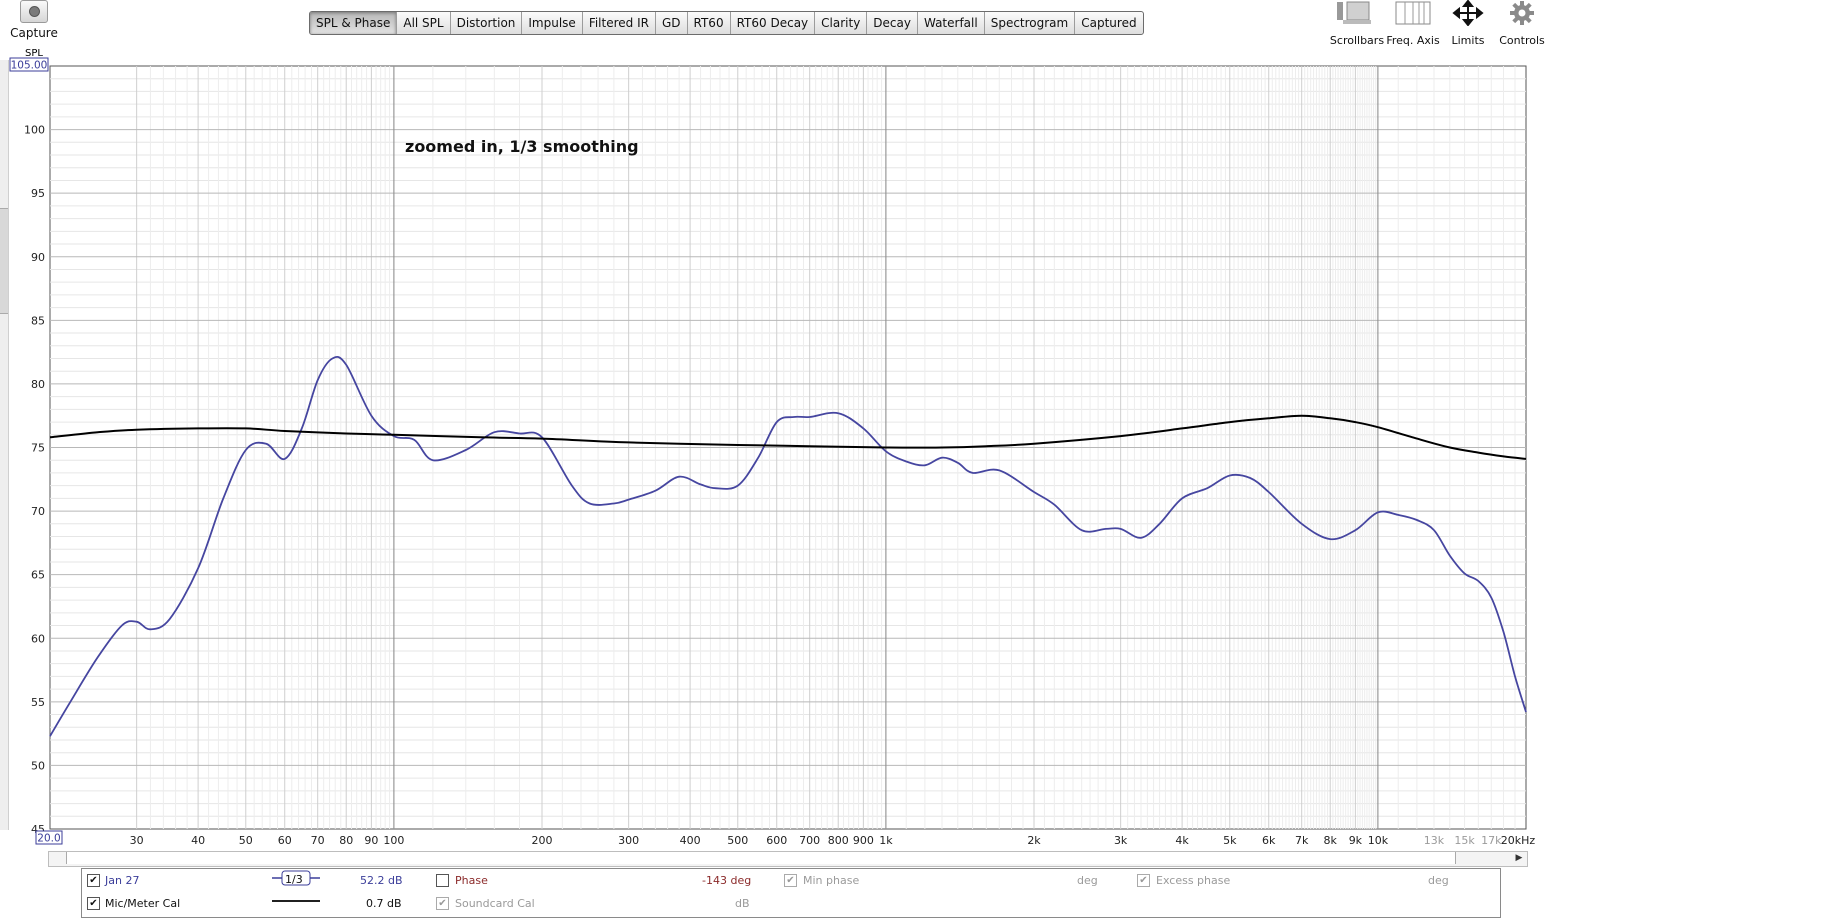 The width and height of the screenshot is (1835, 918). Describe the element at coordinates (1143, 880) in the screenshot. I see `excess-phase-checkbox: ✔` at that location.